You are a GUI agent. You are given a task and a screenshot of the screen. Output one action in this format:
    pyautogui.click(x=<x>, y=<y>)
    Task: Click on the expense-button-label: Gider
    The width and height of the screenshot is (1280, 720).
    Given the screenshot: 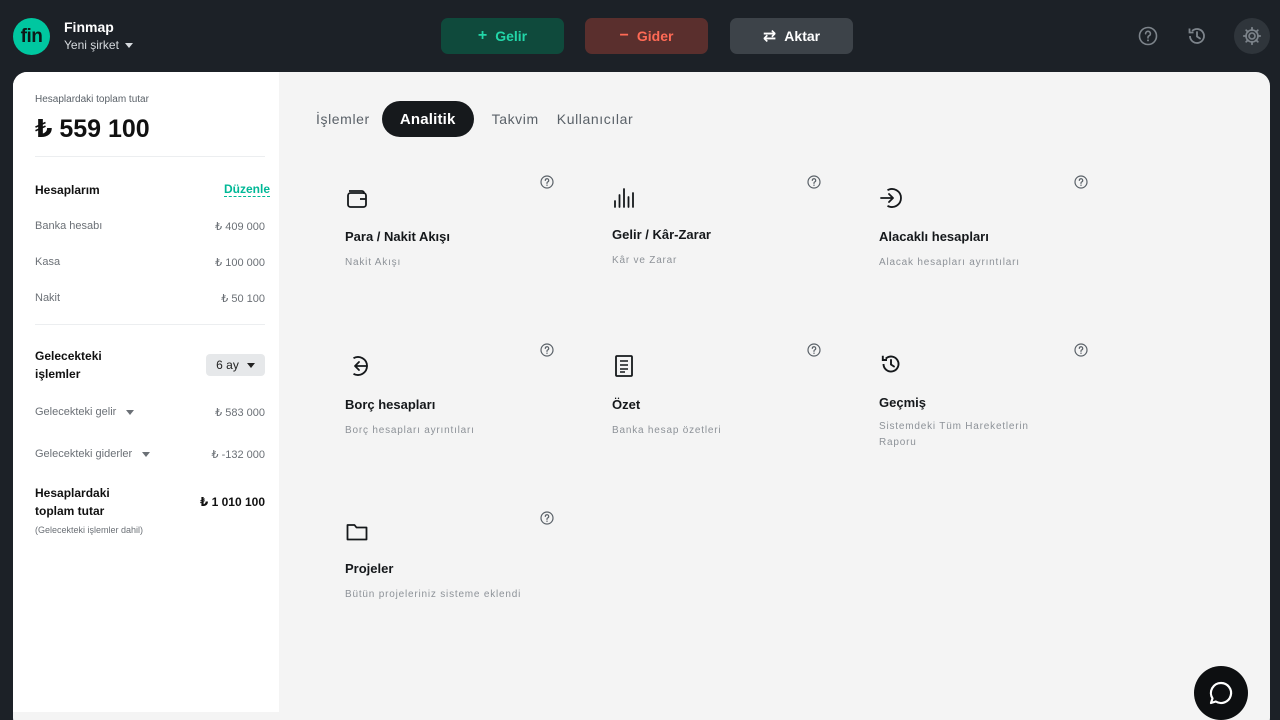 What is the action you would take?
    pyautogui.click(x=655, y=36)
    